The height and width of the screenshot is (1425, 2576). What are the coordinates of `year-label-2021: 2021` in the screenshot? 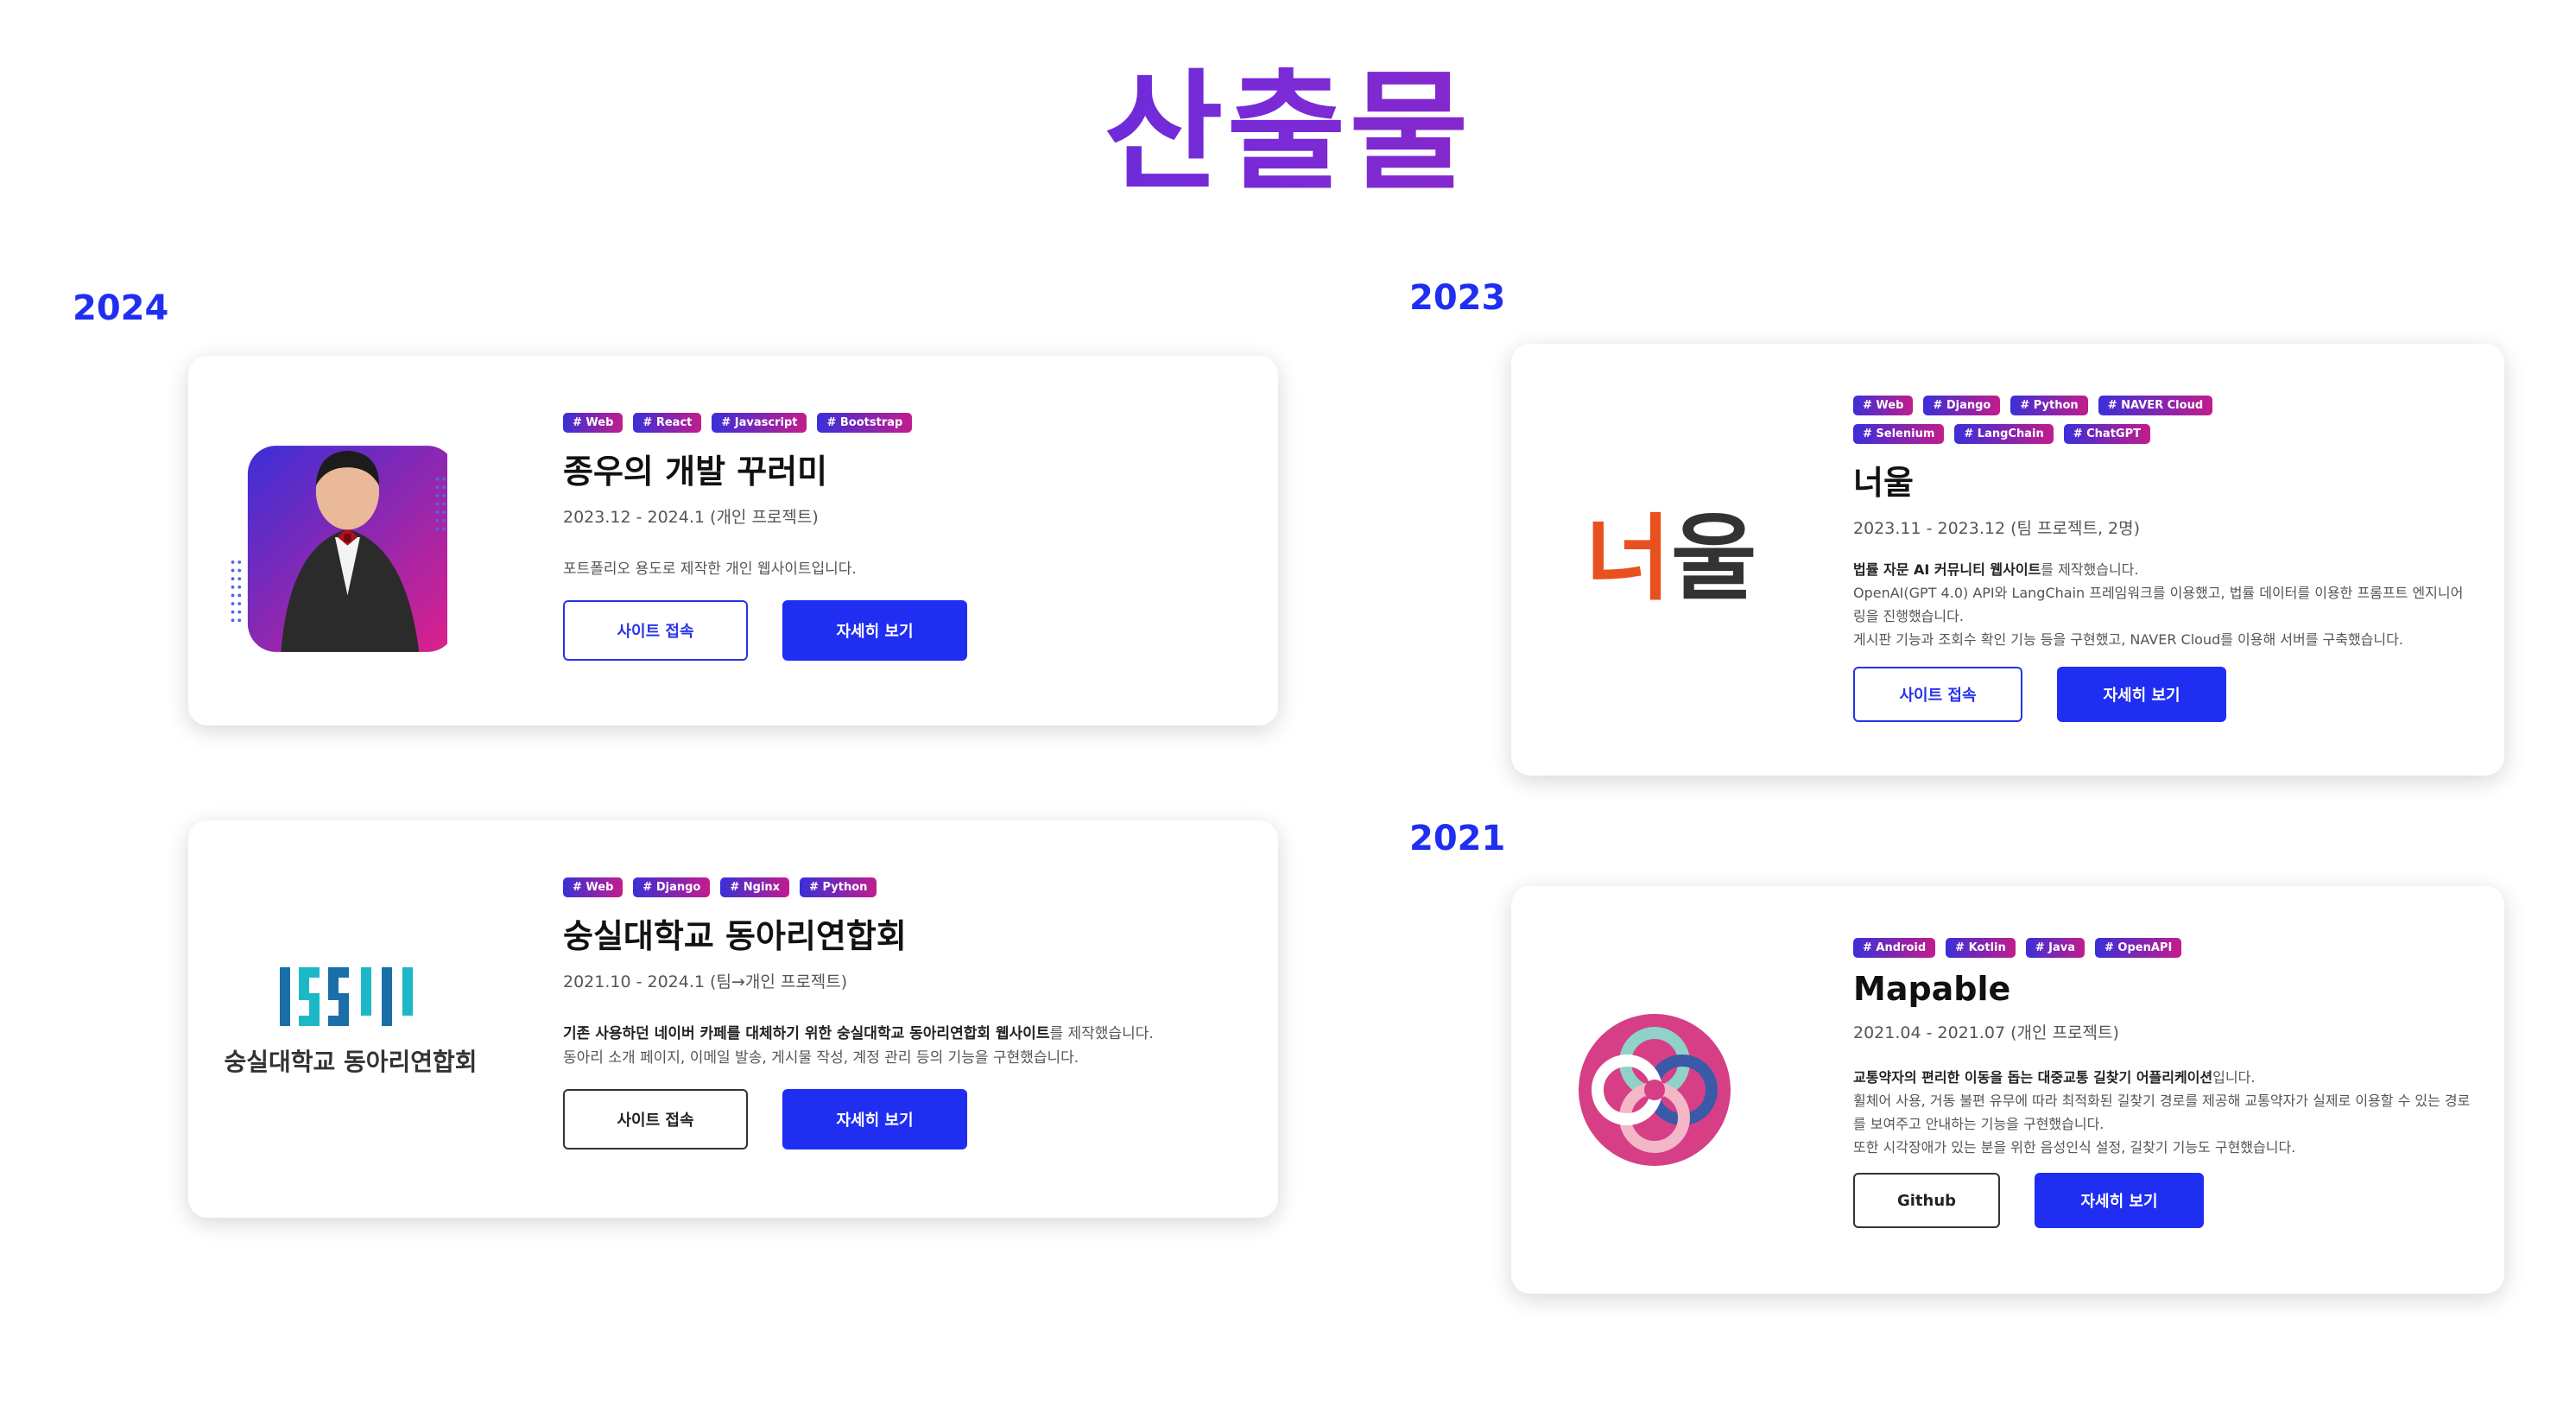 It's located at (1457, 838).